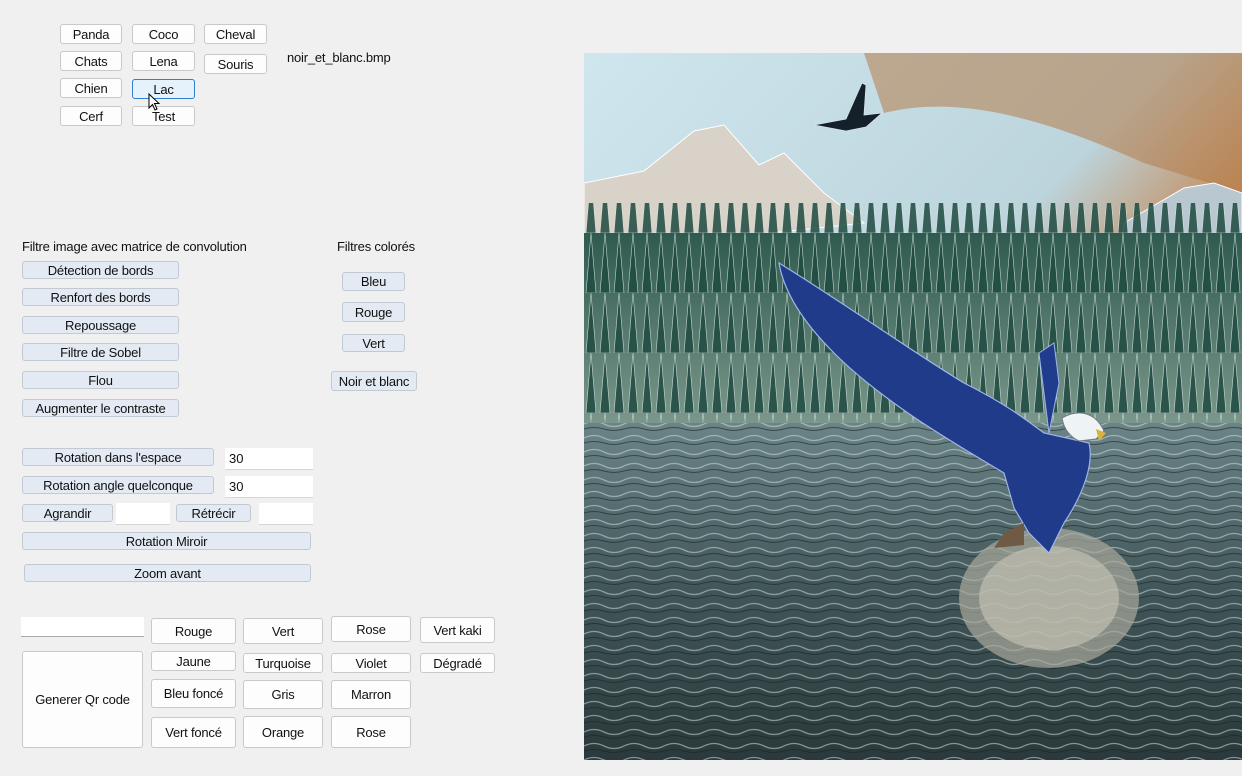 The width and height of the screenshot is (1242, 776). I want to click on image-button-lena: Lena, so click(163, 61).